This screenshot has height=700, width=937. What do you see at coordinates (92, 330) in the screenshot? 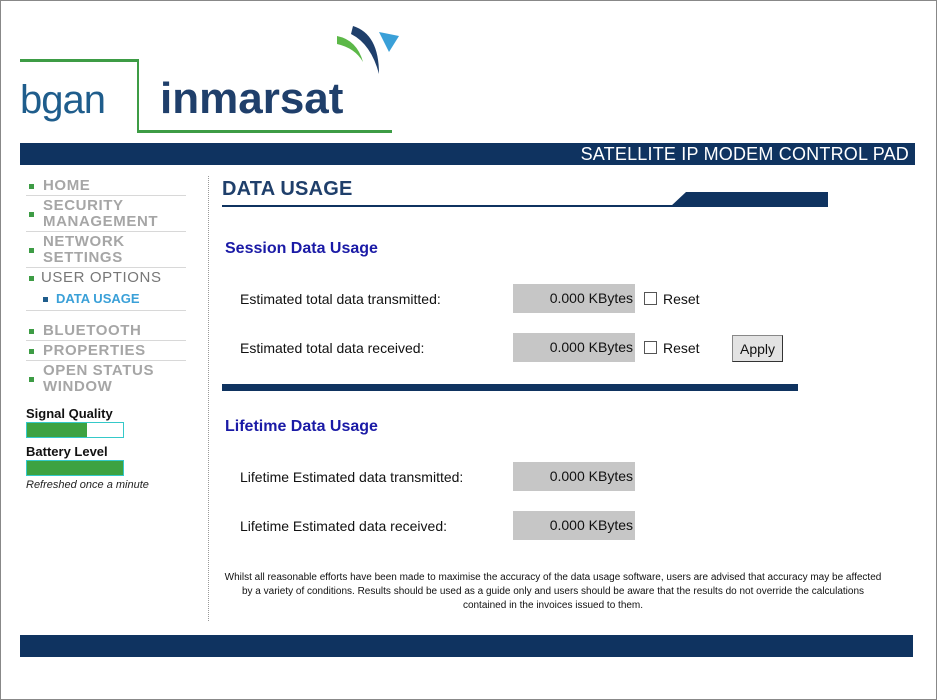
I see `sidebar-item-label: BLUETOOTH` at bounding box center [92, 330].